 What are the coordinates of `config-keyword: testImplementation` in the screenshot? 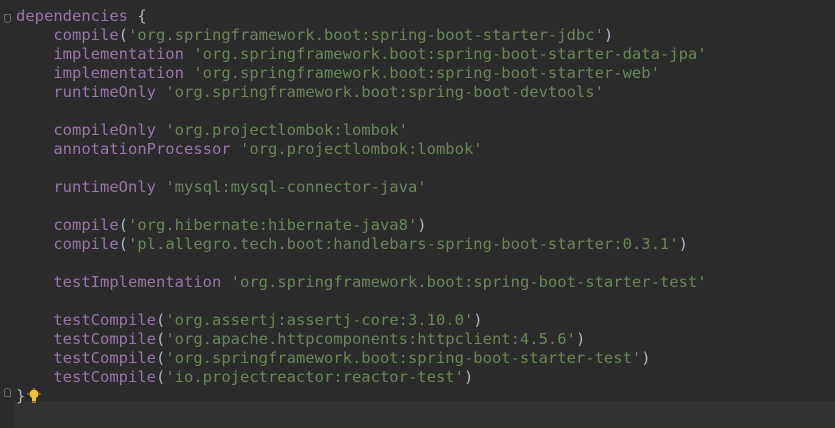 It's located at (137, 282).